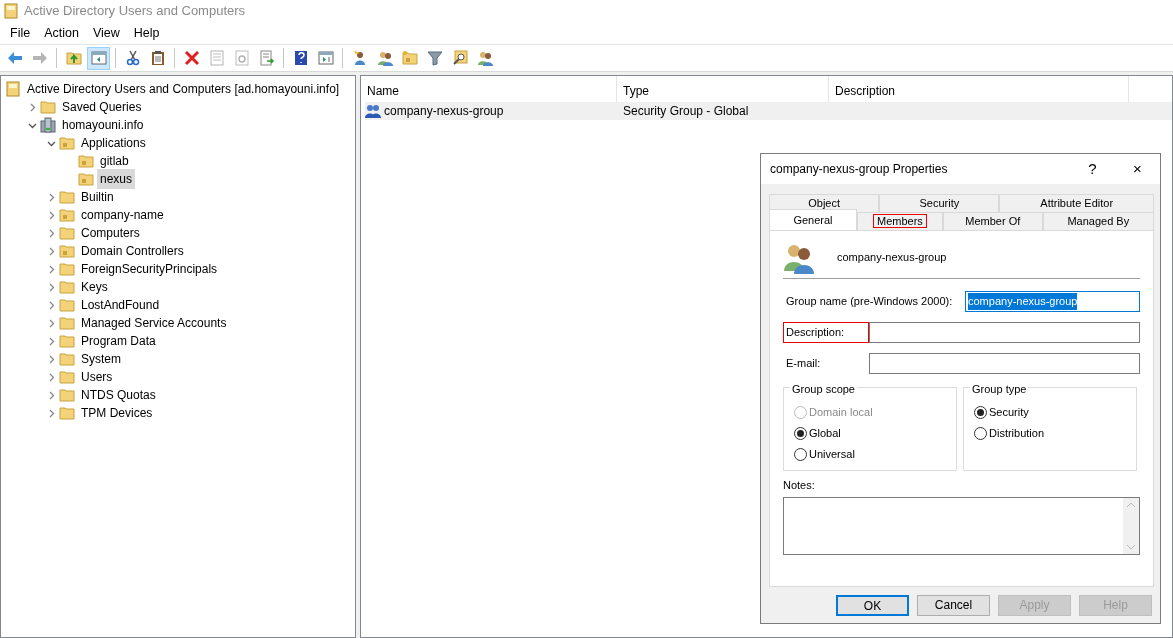  What do you see at coordinates (154, 323) in the screenshot?
I see `tree-item: Managed Service Accounts` at bounding box center [154, 323].